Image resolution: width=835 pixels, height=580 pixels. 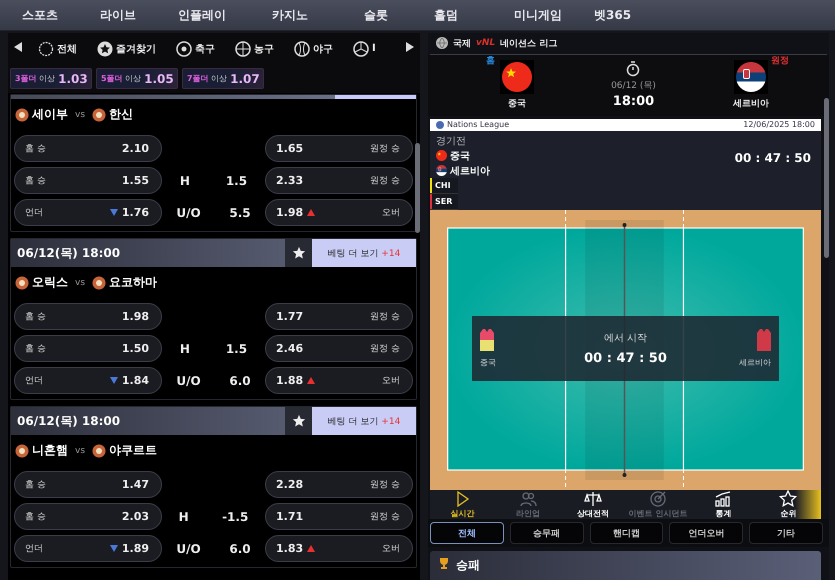 What do you see at coordinates (339, 316) in the screenshot?
I see `odds-button: 1.77 원정 승` at bounding box center [339, 316].